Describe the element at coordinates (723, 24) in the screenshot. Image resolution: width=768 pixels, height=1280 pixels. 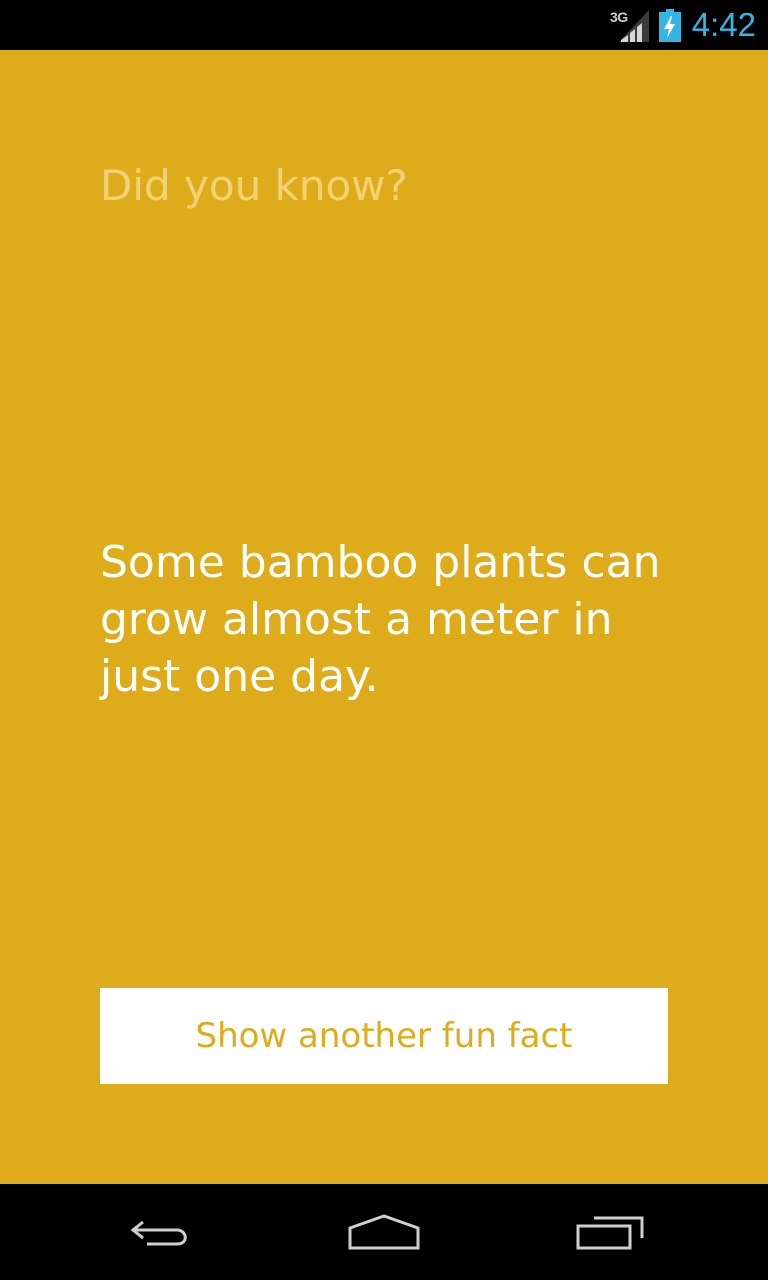
I see `clock: 4:42` at that location.